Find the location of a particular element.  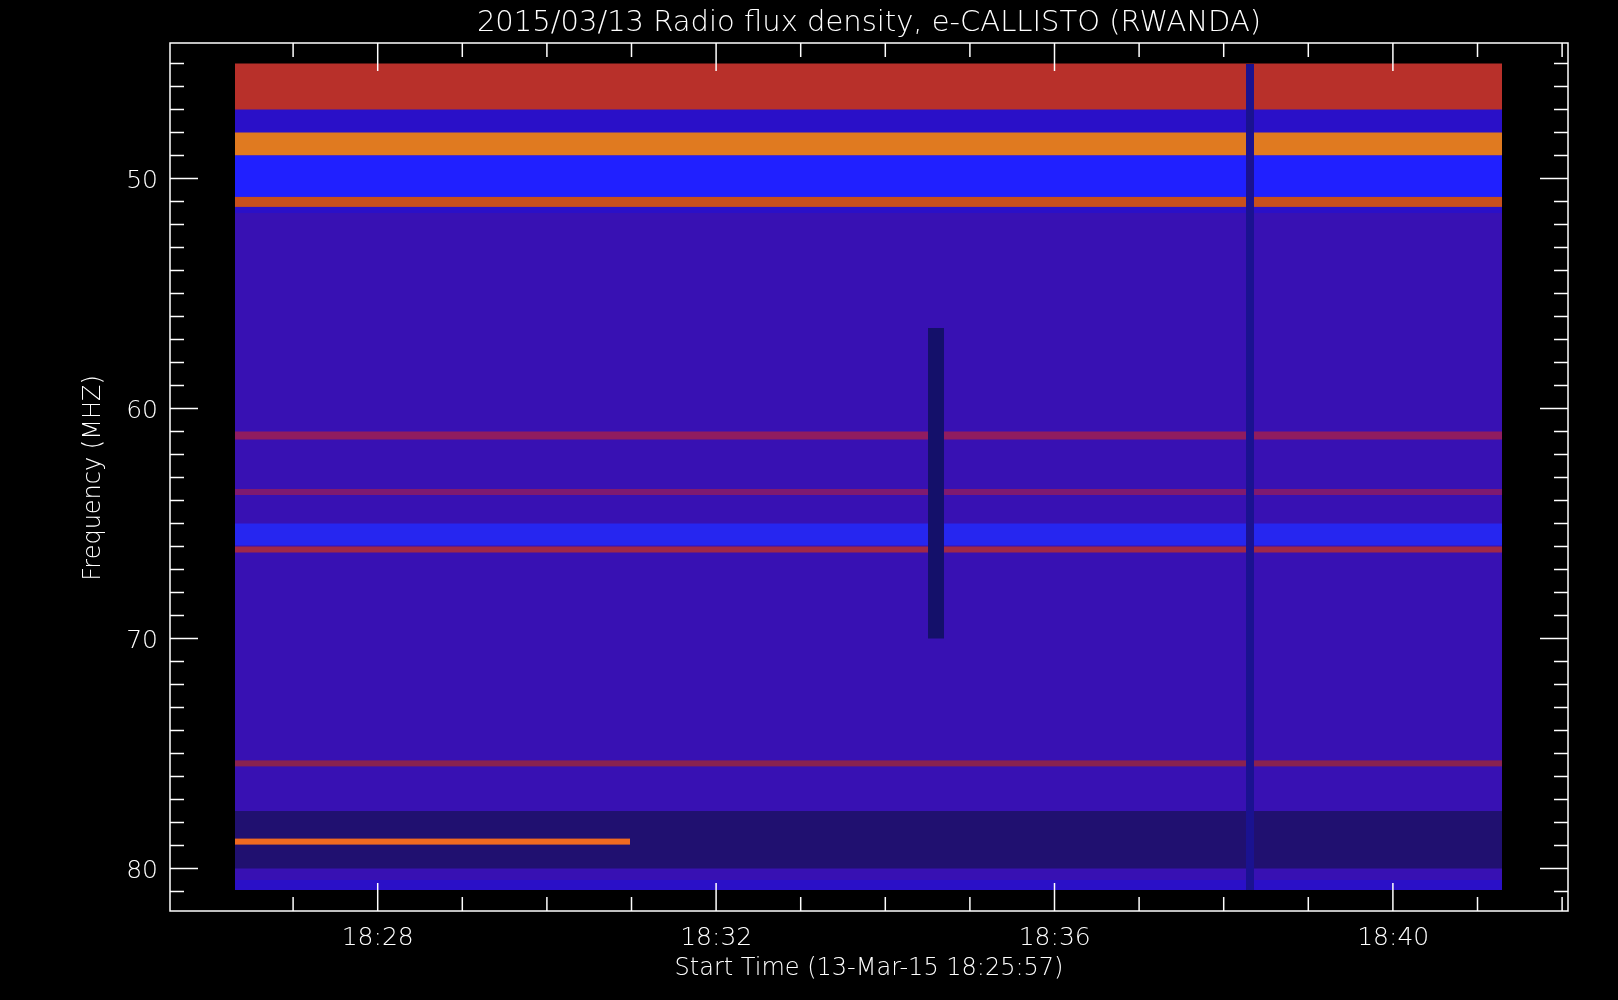

y-tick-label: 70 is located at coordinates (142, 639).